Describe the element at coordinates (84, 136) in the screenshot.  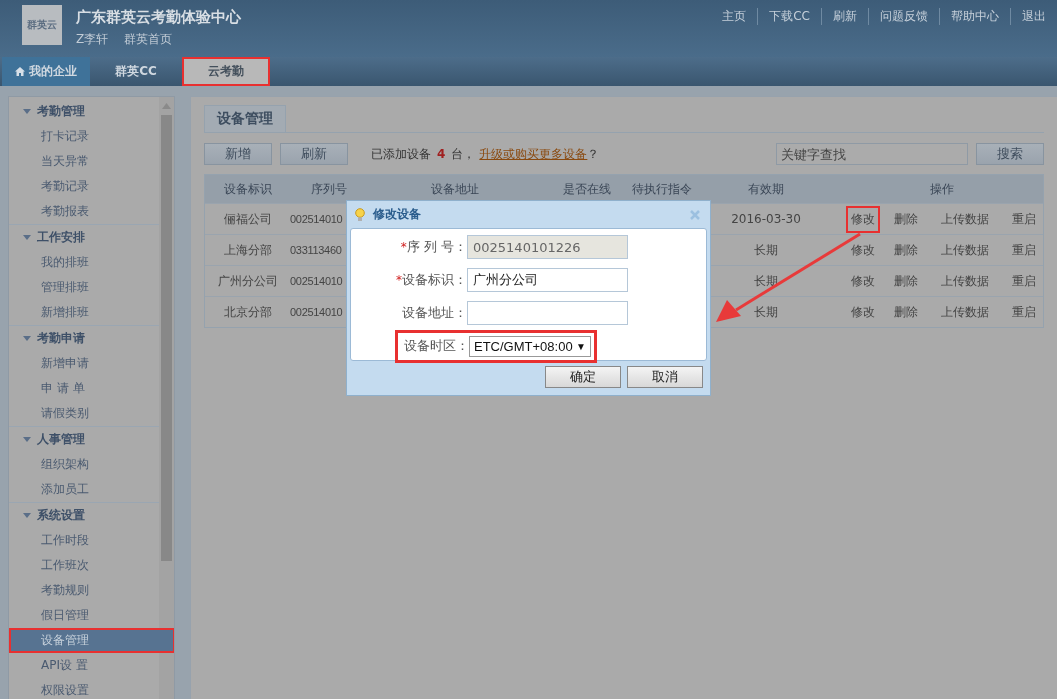
I see `sidebar-item: 打卡记录` at that location.